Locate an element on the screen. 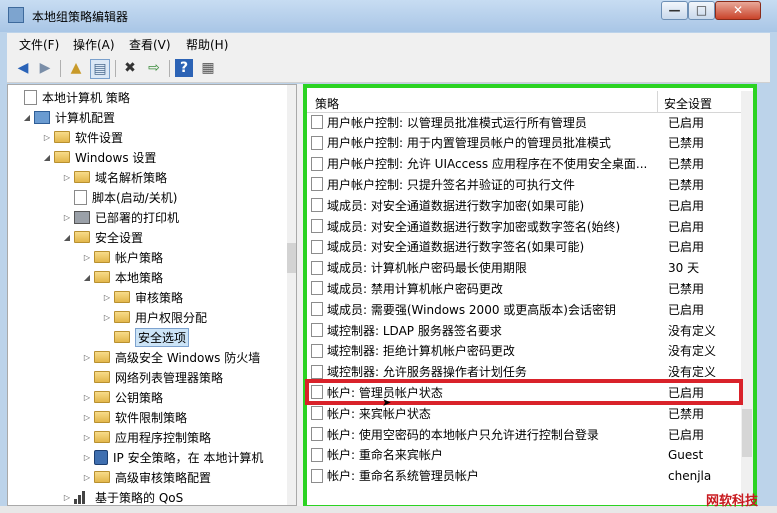 This screenshot has height=513, width=777. back-arrow-icon: ◀ is located at coordinates (23, 68).